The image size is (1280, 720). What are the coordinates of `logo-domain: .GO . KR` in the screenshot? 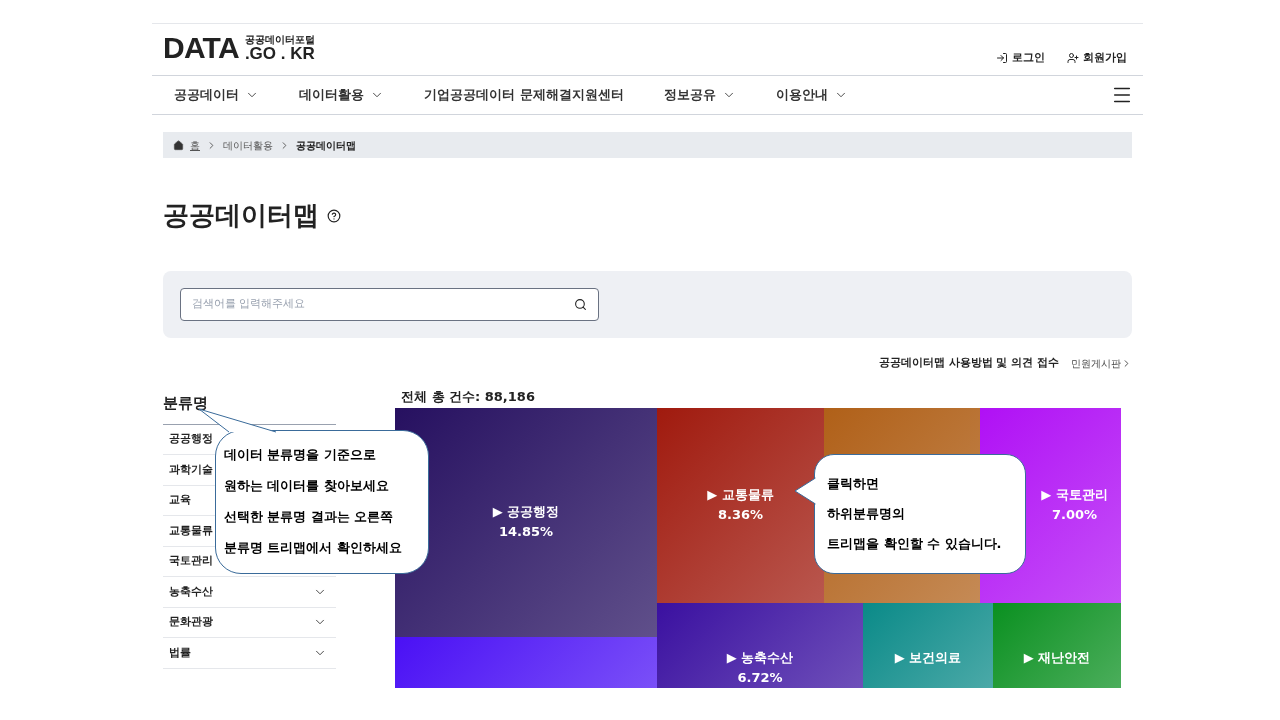 It's located at (279, 53).